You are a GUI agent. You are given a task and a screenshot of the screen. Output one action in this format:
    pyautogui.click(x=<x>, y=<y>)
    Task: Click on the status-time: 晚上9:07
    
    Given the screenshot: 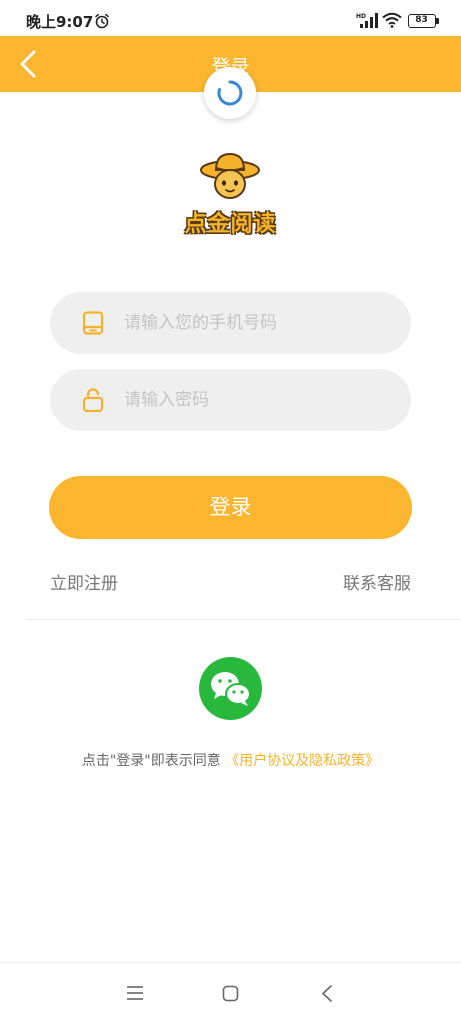 What is the action you would take?
    pyautogui.click(x=60, y=22)
    